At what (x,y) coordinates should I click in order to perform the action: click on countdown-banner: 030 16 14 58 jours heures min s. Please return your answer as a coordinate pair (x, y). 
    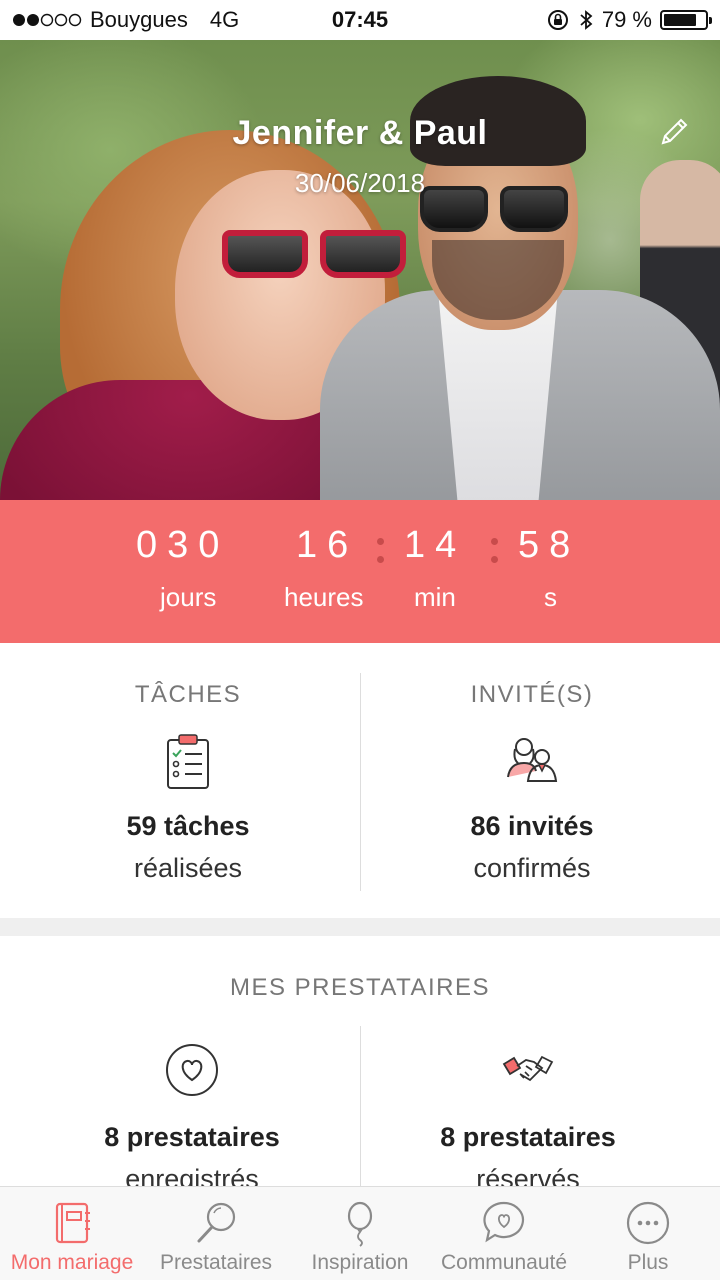
    Looking at the image, I should click on (360, 571).